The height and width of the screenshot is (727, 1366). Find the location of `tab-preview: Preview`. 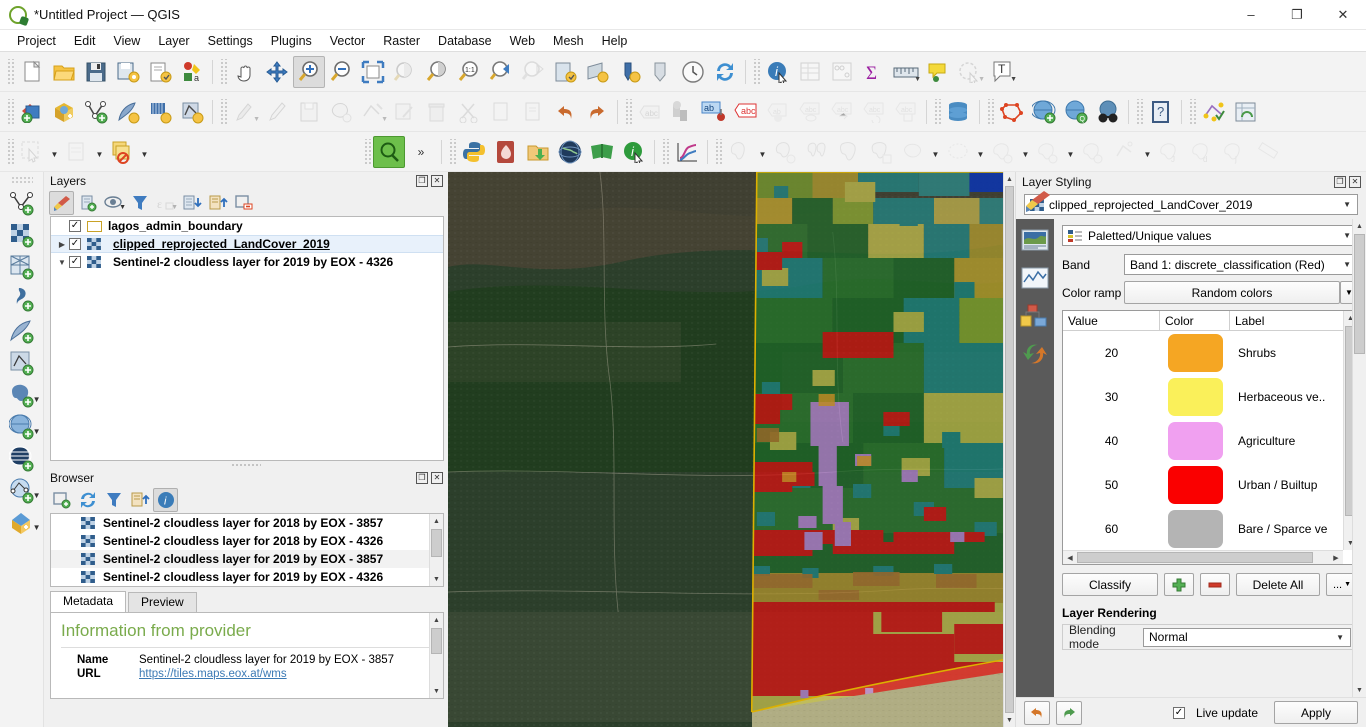

tab-preview: Preview is located at coordinates (162, 602).